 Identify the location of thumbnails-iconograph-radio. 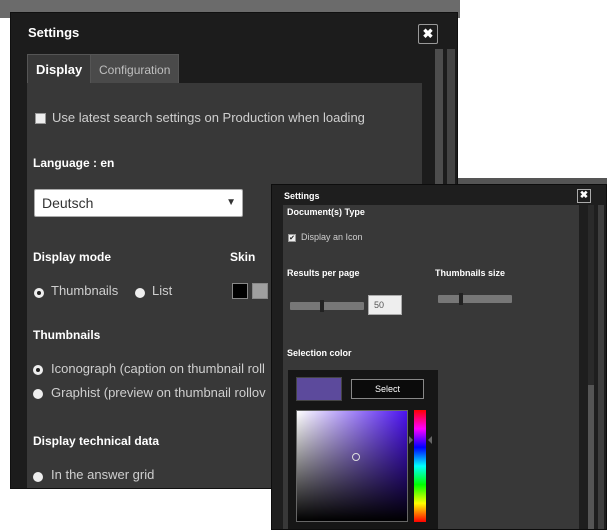
(38, 370).